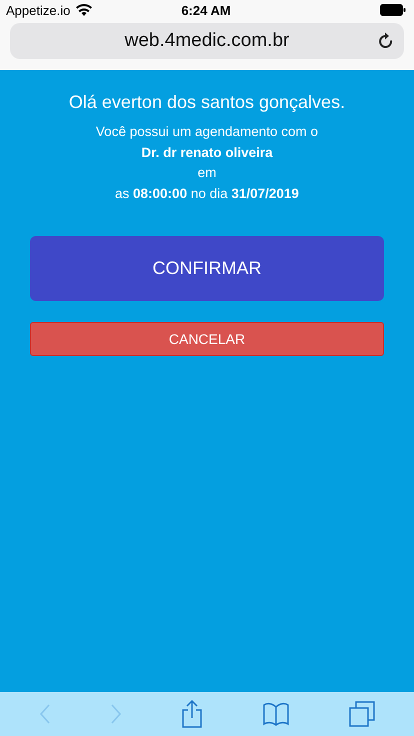 The width and height of the screenshot is (414, 736). Describe the element at coordinates (207, 173) in the screenshot. I see `message-line: em` at that location.